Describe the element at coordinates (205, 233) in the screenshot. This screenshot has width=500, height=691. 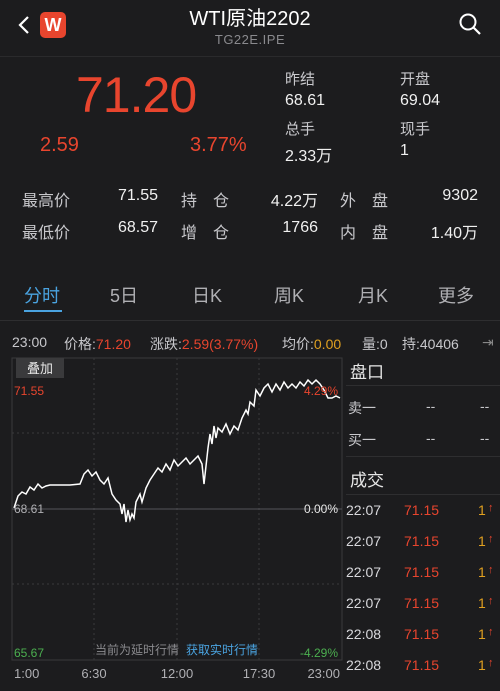
I see `oi-change-label: 增 仓` at that location.